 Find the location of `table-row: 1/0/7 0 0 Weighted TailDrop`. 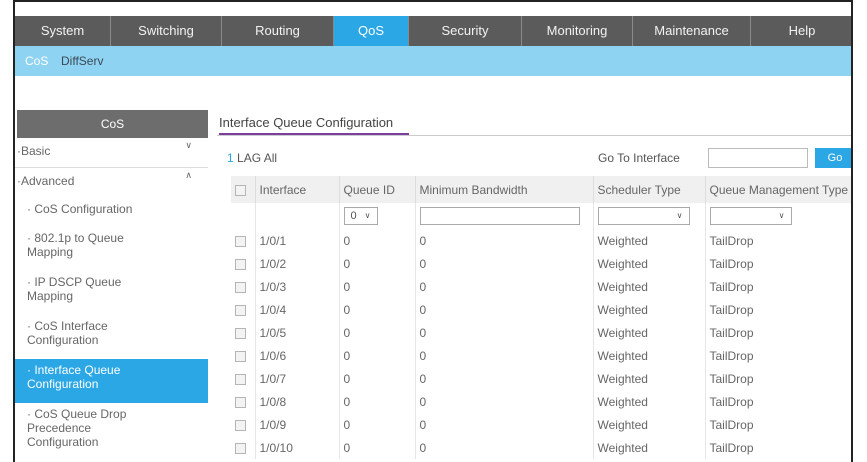

table-row: 1/0/7 0 0 Weighted TailDrop is located at coordinates (541, 378).